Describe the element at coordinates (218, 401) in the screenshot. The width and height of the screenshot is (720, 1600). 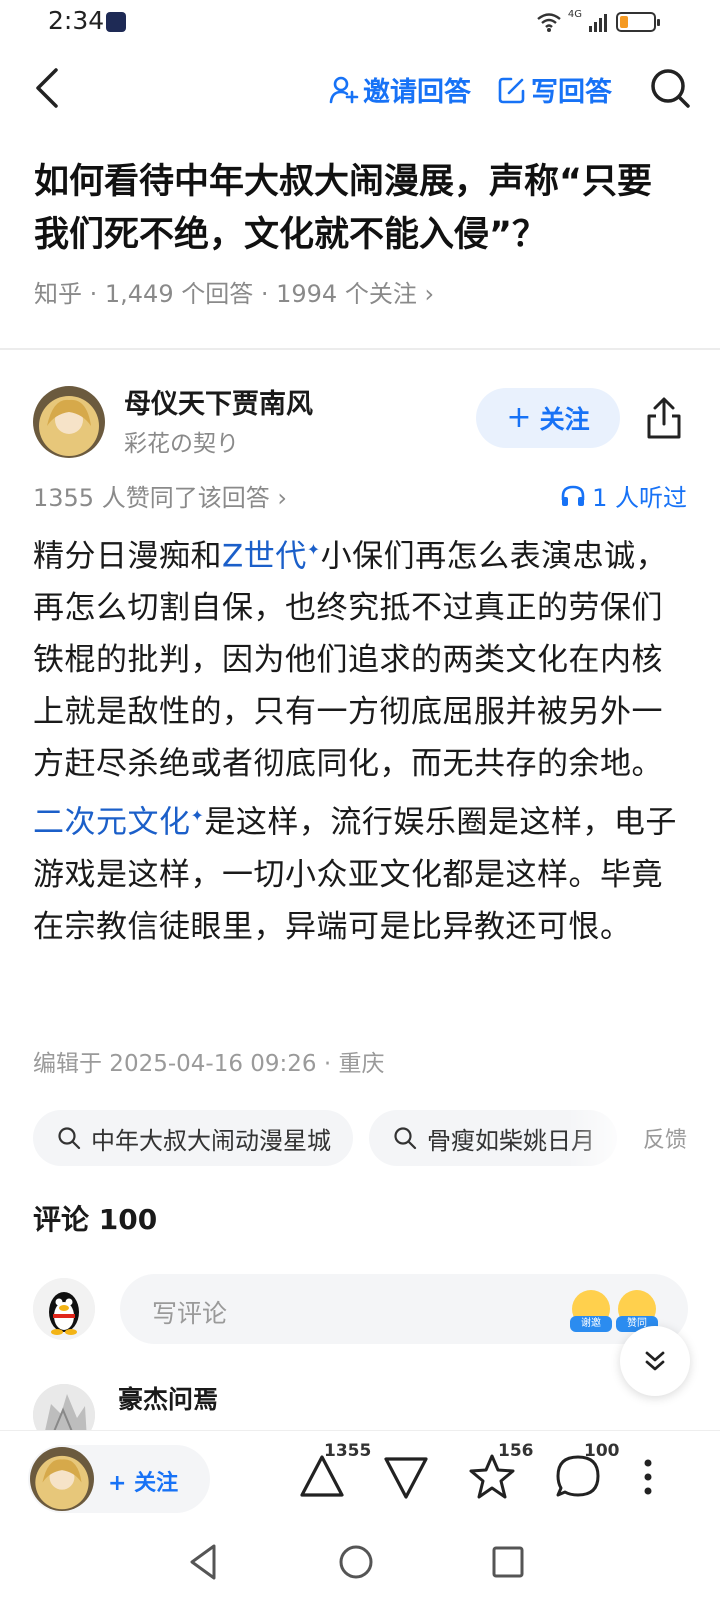
I see `author-name: 母仪天下贾南风` at that location.